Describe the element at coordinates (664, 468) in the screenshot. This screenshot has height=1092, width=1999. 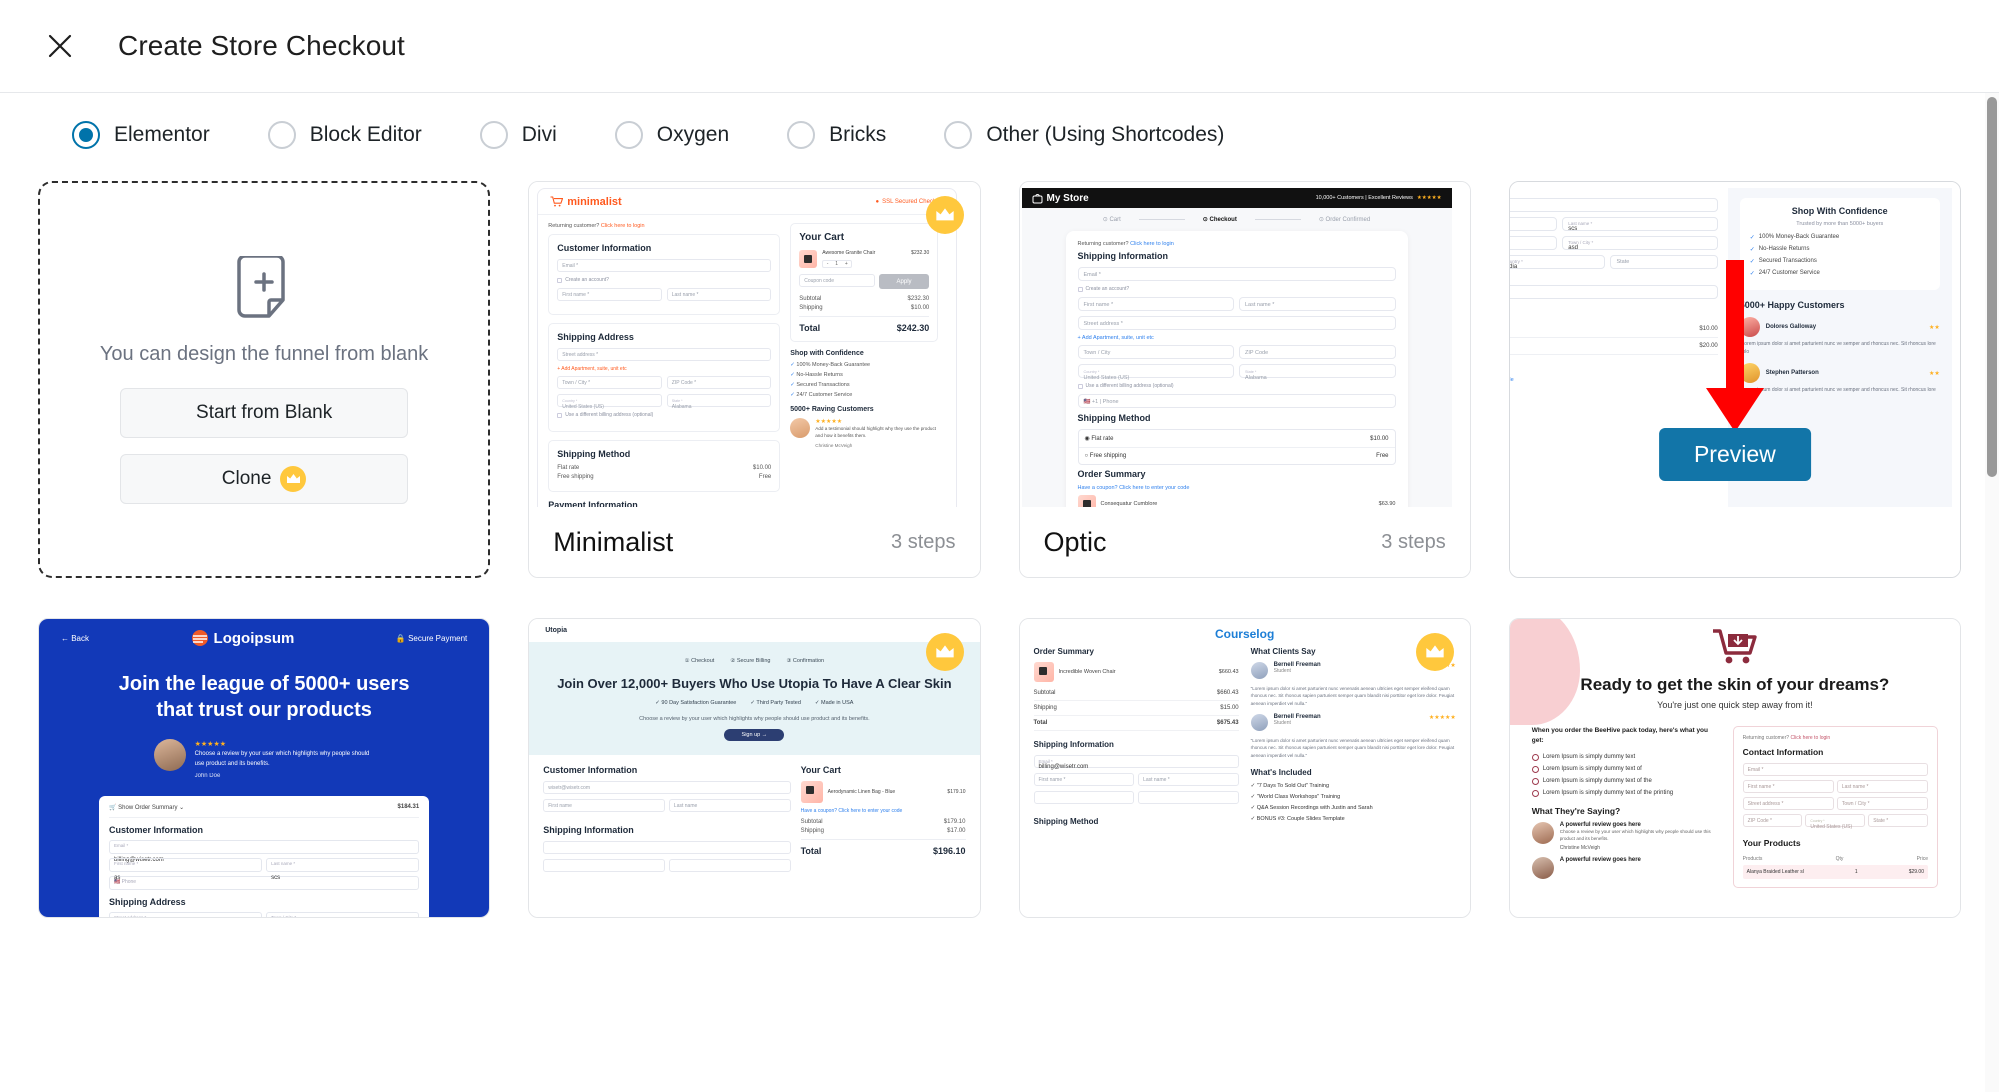
I see `mock-flat-rate: Flat rate $10.00` at that location.